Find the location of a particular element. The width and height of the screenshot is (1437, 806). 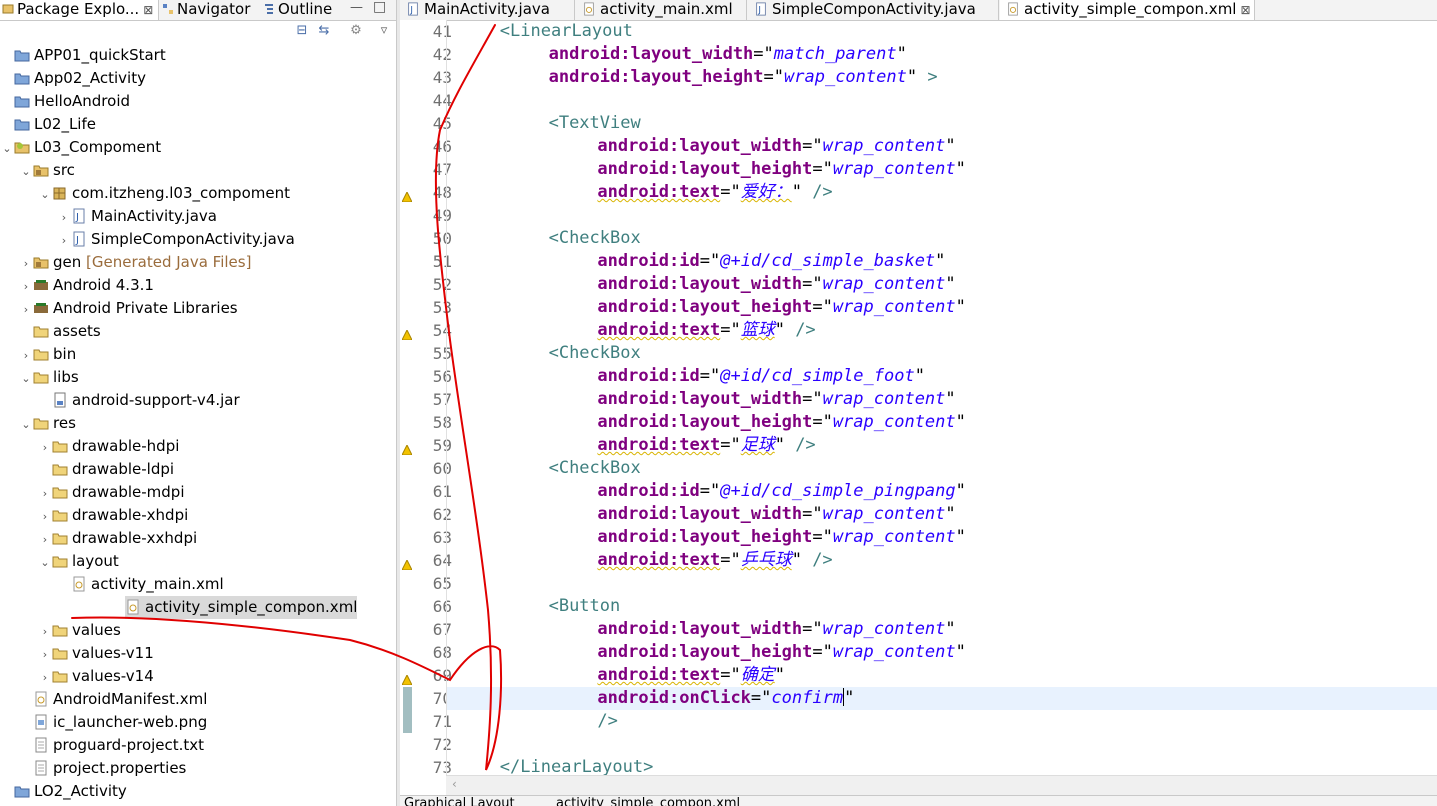

editor-tab: J MainActivity.java is located at coordinates (487, 10).